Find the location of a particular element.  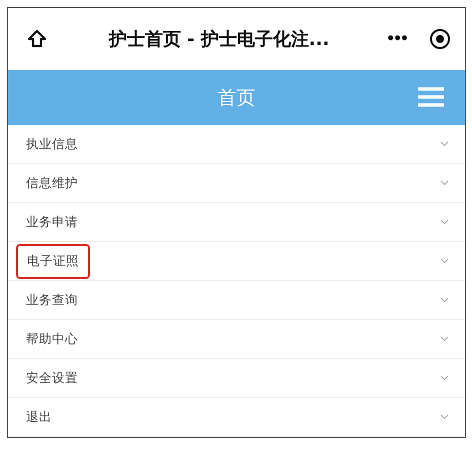

header-title: 首页 is located at coordinates (237, 98).